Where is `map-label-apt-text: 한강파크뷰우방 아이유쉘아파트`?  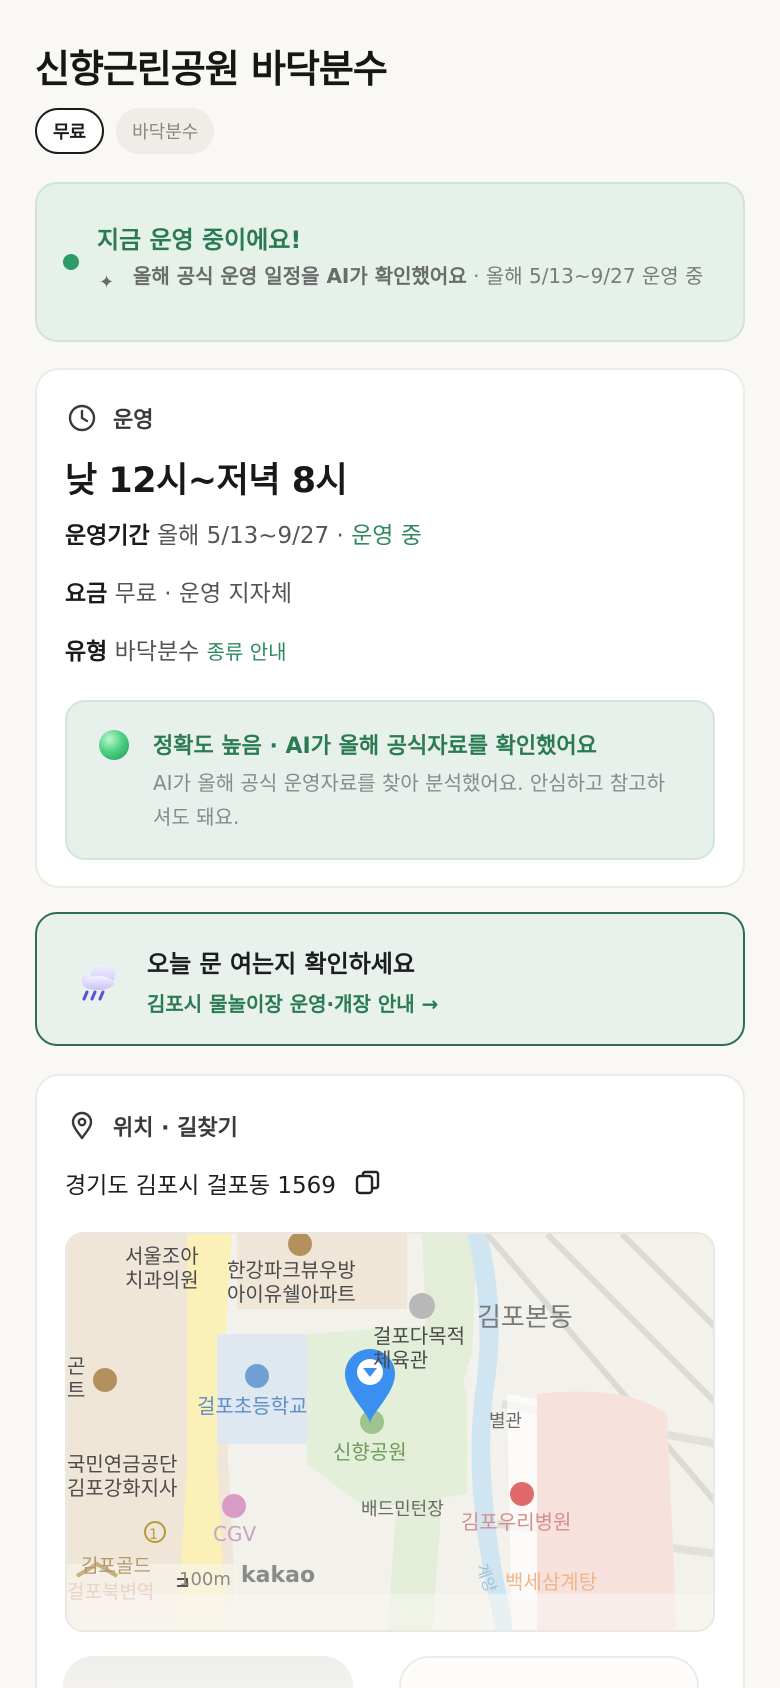
map-label-apt-text: 한강파크뷰우방 아이유쉘아파트 is located at coordinates (291, 1282).